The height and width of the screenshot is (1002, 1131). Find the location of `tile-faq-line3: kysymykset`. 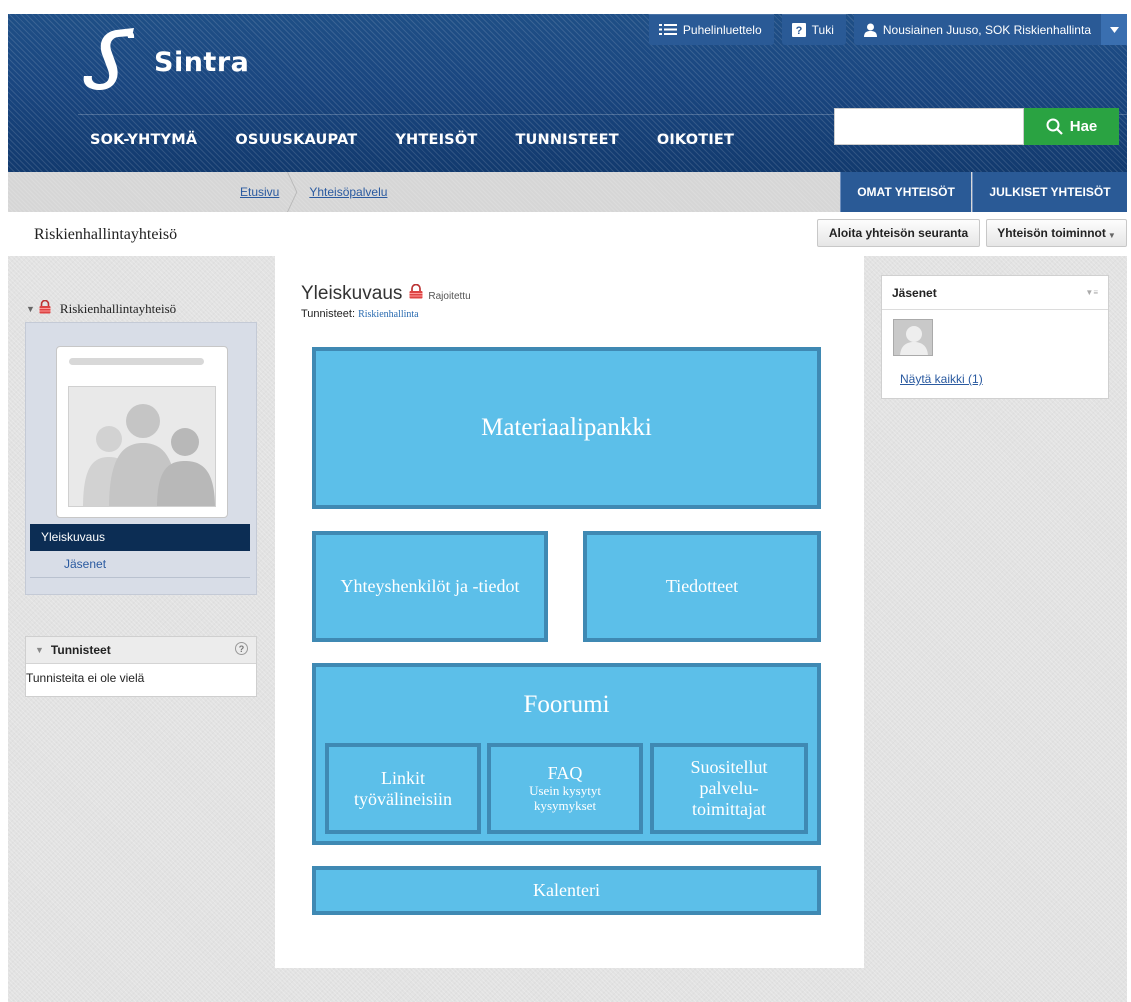

tile-faq-line3: kysymykset is located at coordinates (565, 805).